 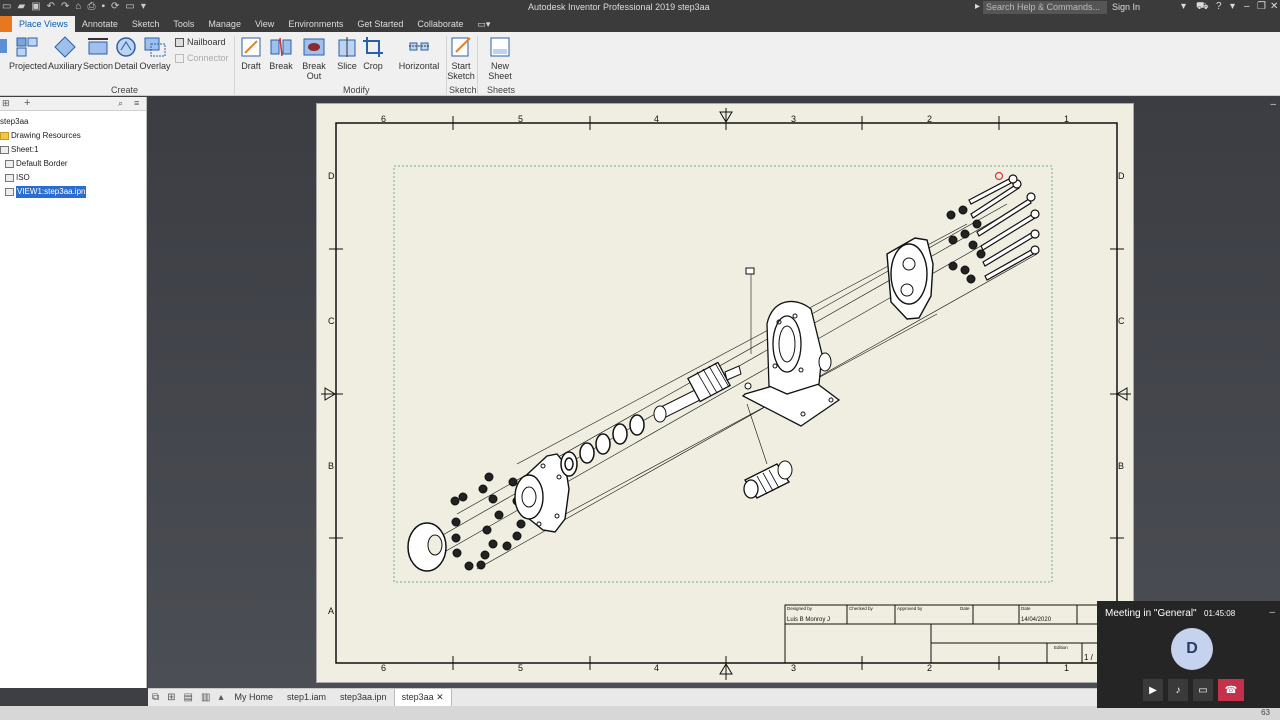 What do you see at coordinates (98, 53) in the screenshot?
I see `section-button: Section` at bounding box center [98, 53].